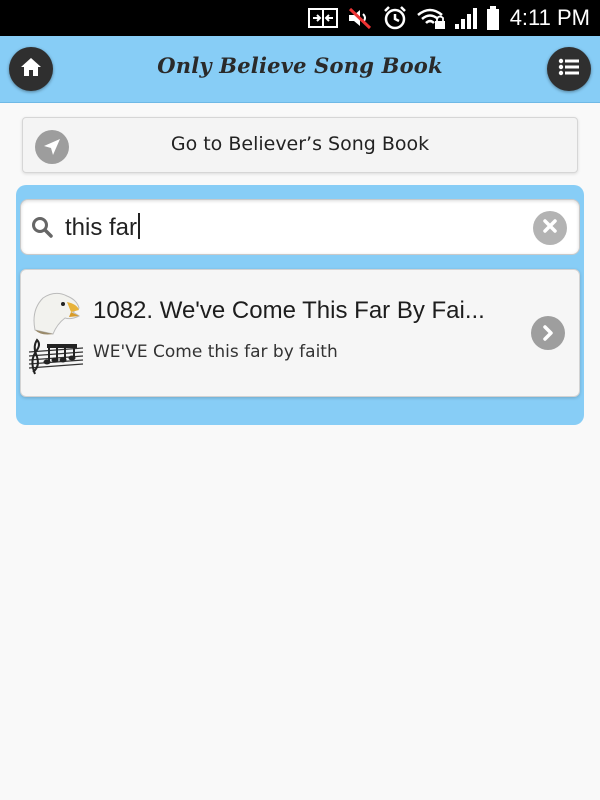  I want to click on wifi-lock-icon, so click(431, 18).